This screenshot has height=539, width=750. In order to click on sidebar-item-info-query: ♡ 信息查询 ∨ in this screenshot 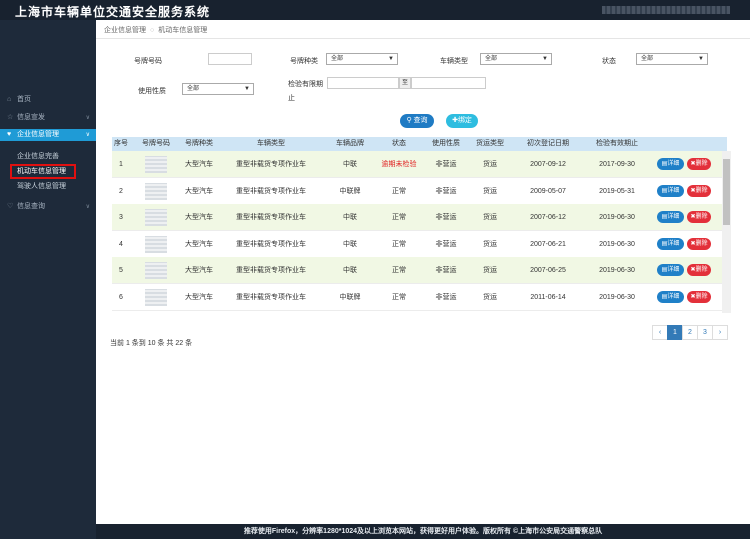, I will do `click(48, 207)`.